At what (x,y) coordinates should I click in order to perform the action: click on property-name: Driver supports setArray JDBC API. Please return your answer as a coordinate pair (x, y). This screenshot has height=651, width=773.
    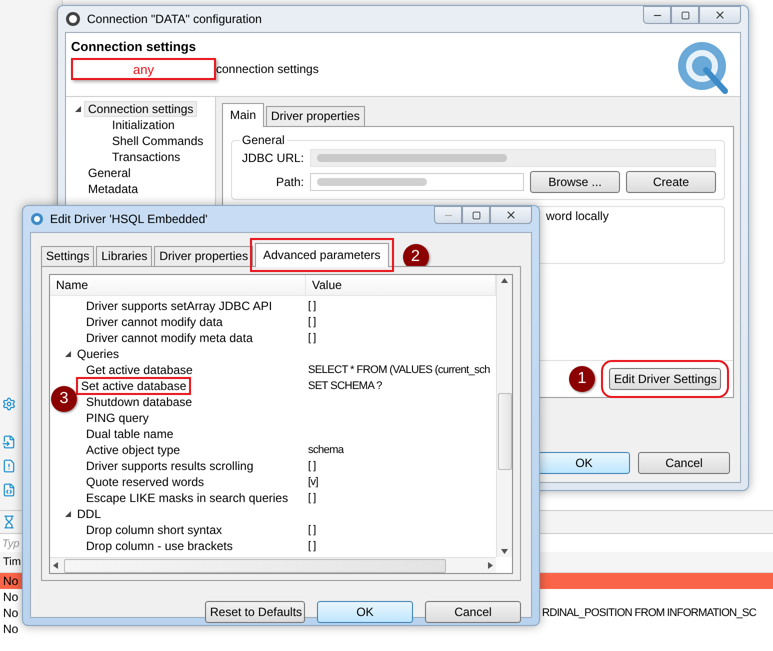
    Looking at the image, I should click on (179, 306).